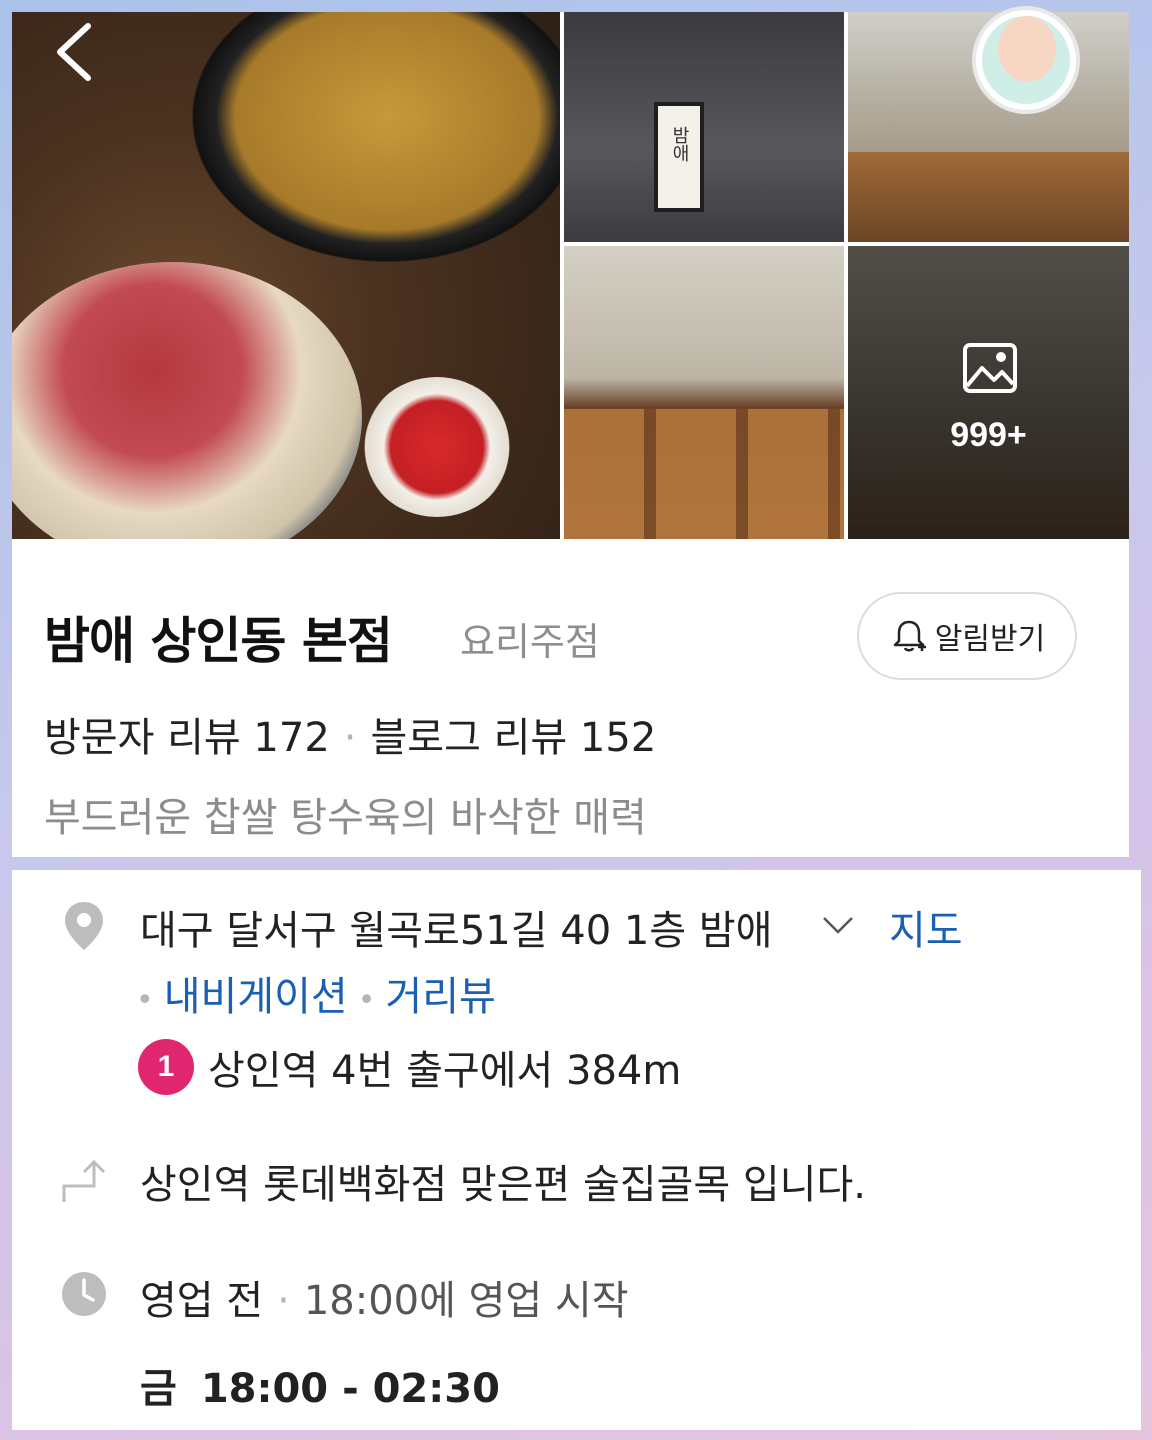  I want to click on sign-text: 밤애, so click(679, 144).